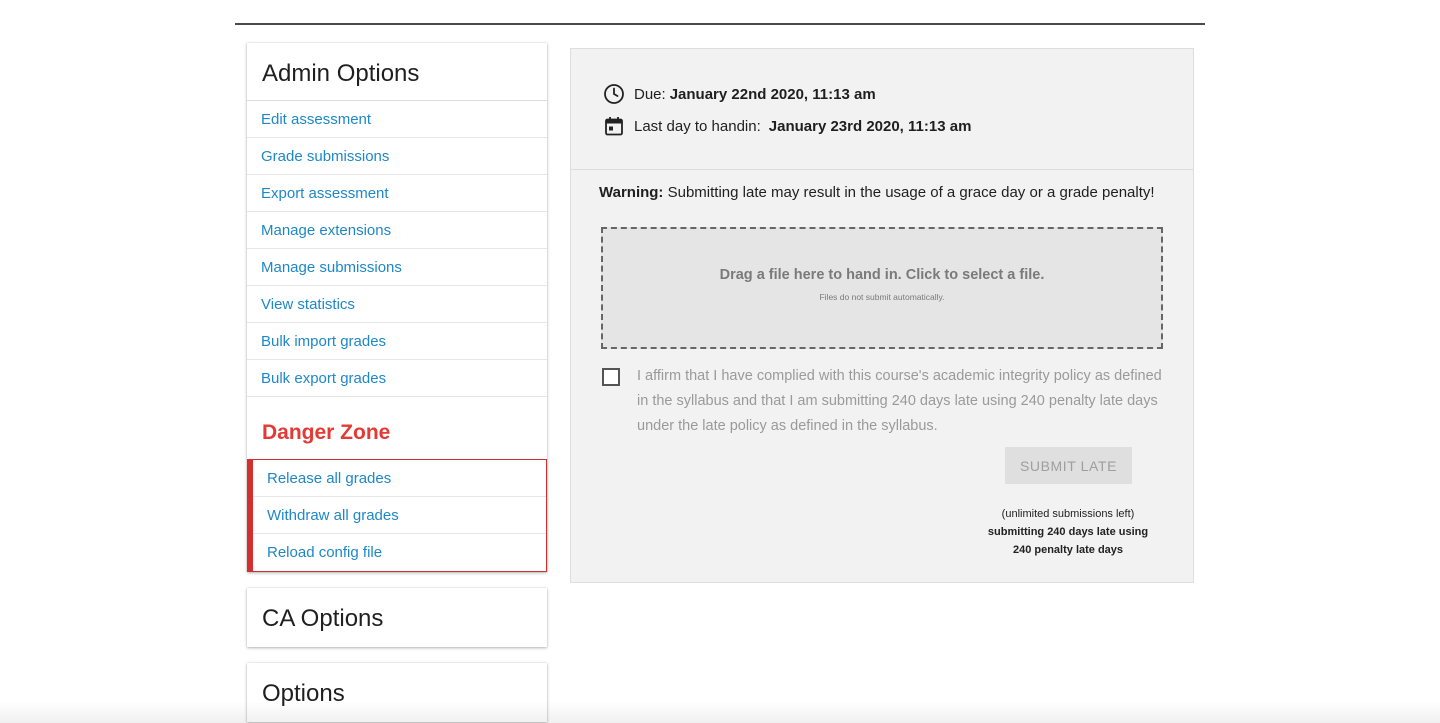  Describe the element at coordinates (397, 156) in the screenshot. I see `menu-grade-submissions: Grade submissions` at that location.